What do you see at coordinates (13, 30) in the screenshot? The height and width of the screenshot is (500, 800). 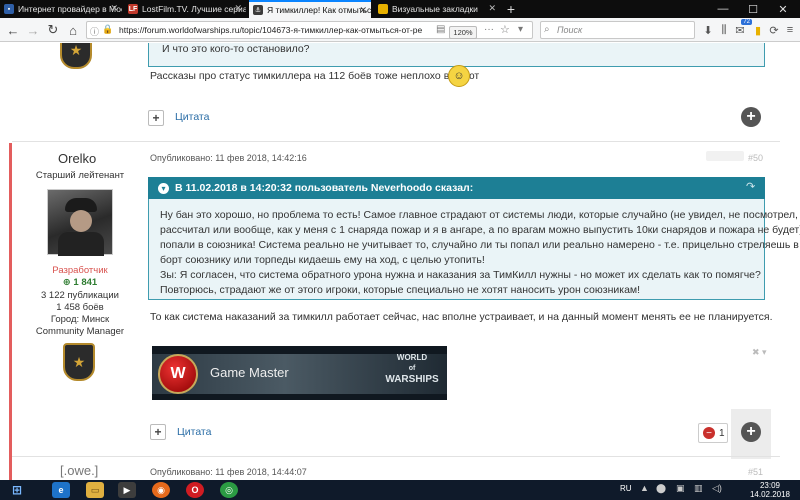 I see `back-button: ←` at bounding box center [13, 30].